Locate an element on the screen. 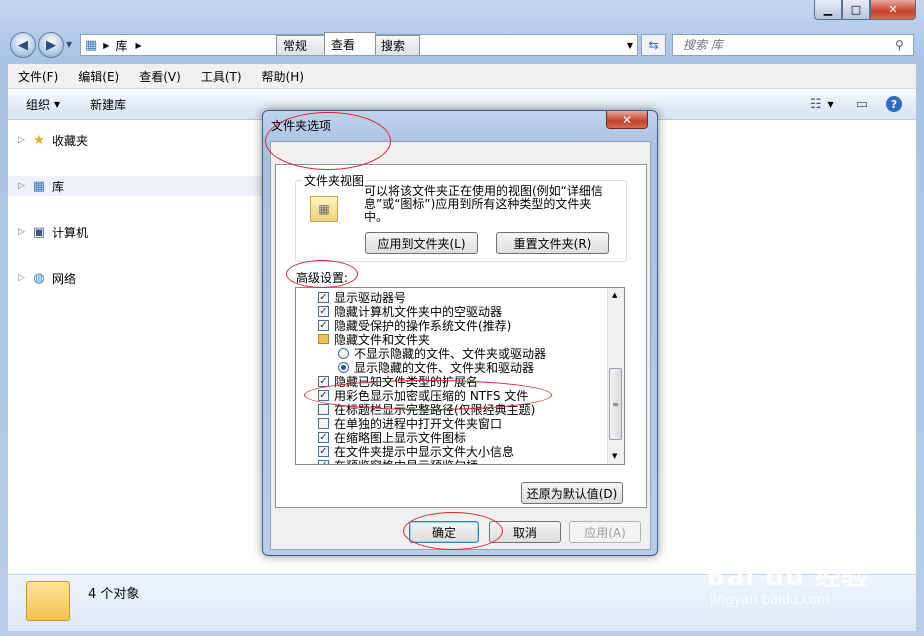  baidu-watermark: Bai du 经验 jingyan.baidu.com is located at coordinates (791, 588).